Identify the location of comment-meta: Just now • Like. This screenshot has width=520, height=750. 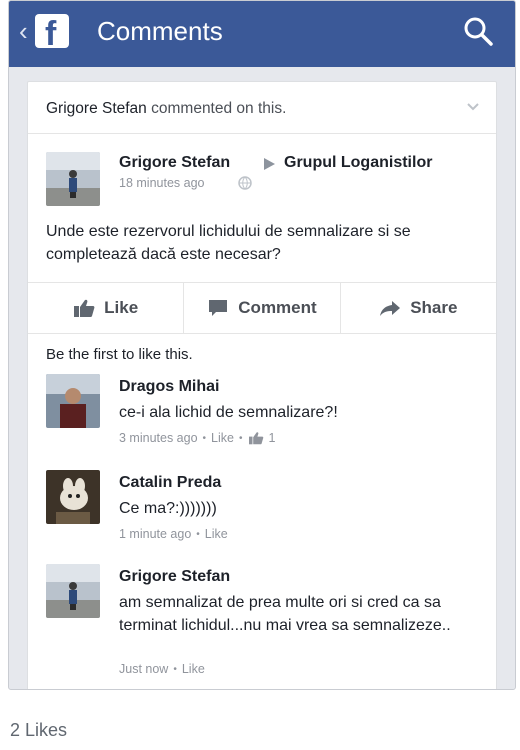
(162, 669).